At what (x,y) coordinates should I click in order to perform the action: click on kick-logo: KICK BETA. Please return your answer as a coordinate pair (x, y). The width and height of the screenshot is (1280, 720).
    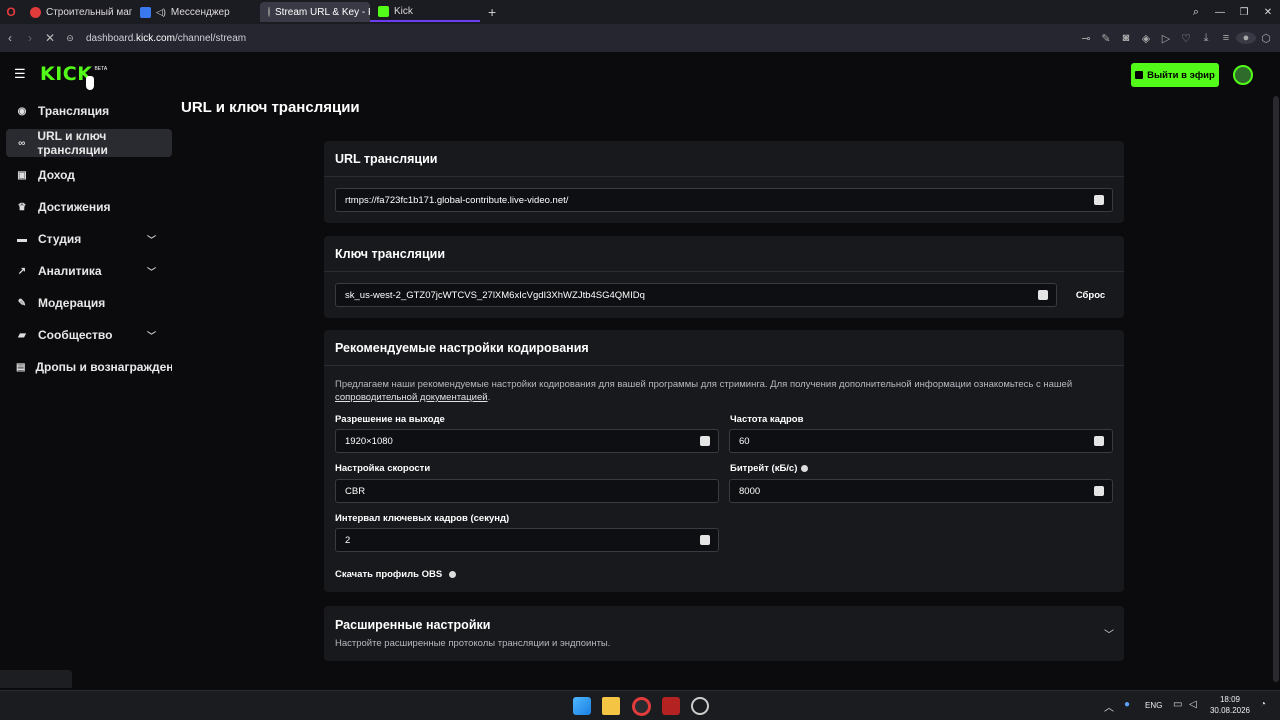
    Looking at the image, I should click on (73, 74).